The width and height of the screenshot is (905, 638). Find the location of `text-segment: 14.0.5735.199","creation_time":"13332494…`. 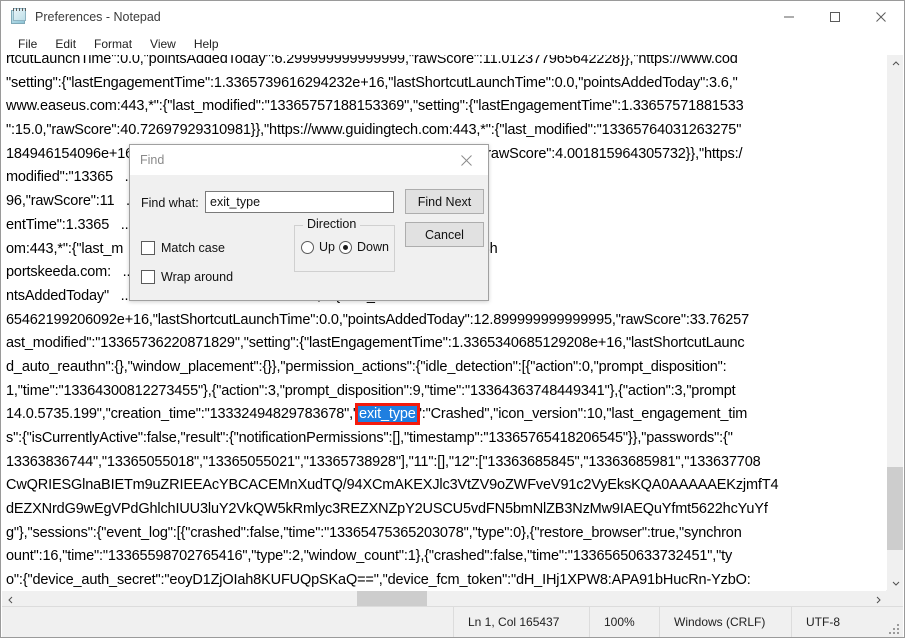

text-segment: 14.0.5735.199","creation_time":"13332494… is located at coordinates (182, 414).